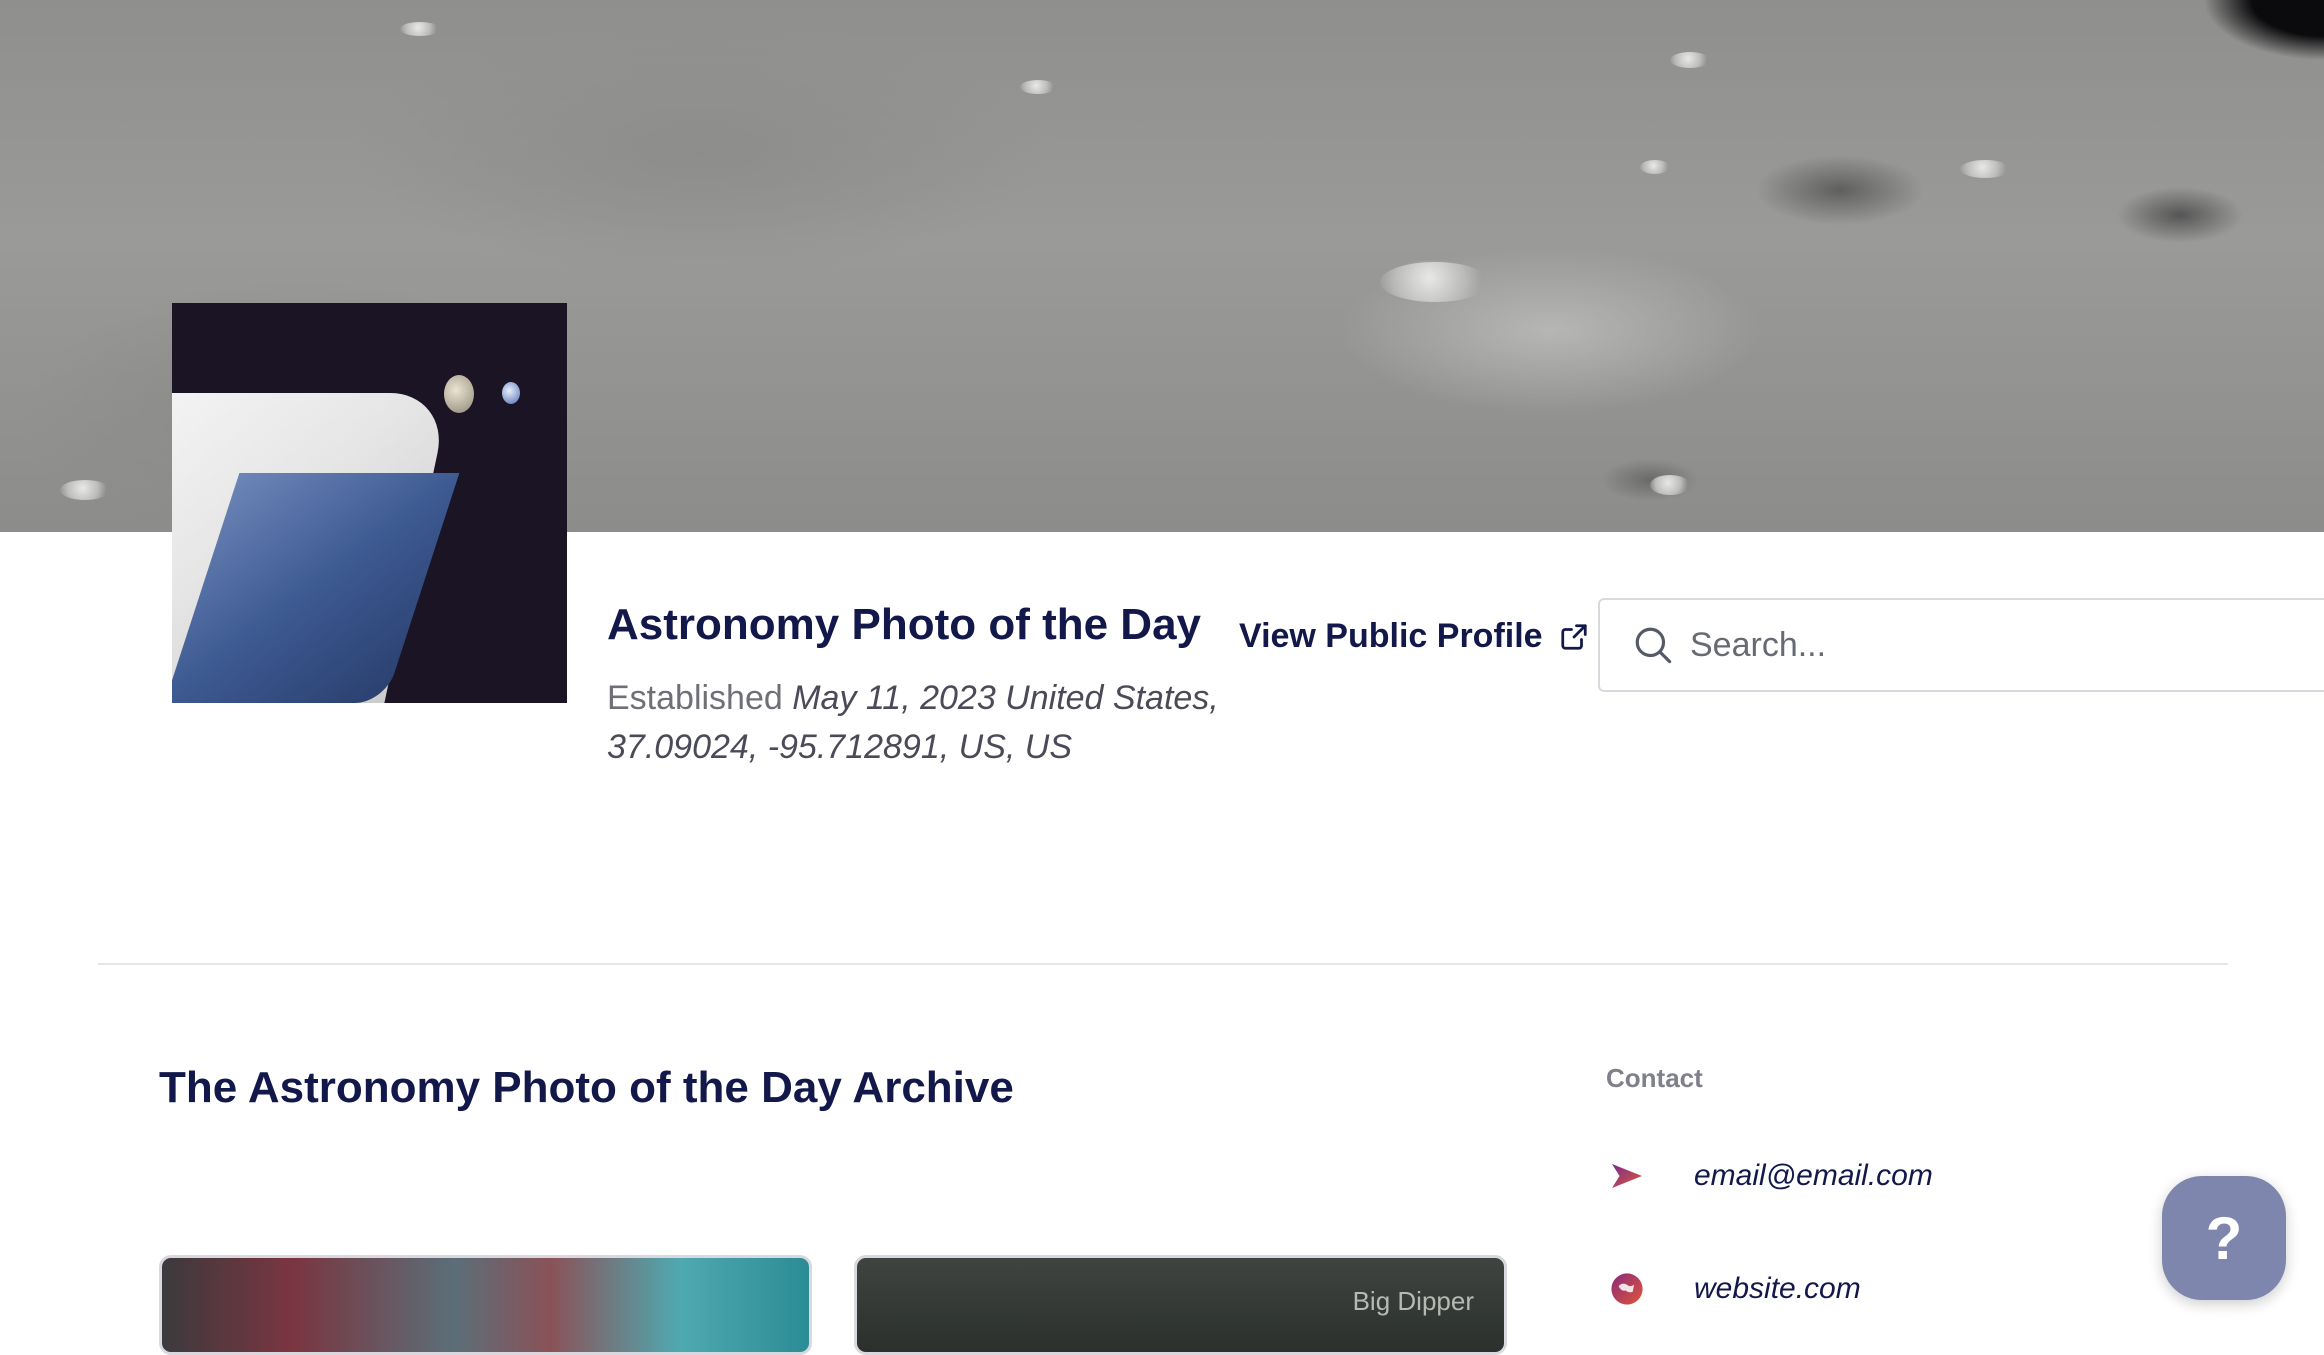  What do you see at coordinates (511, 393) in the screenshot?
I see `earth-illustration` at bounding box center [511, 393].